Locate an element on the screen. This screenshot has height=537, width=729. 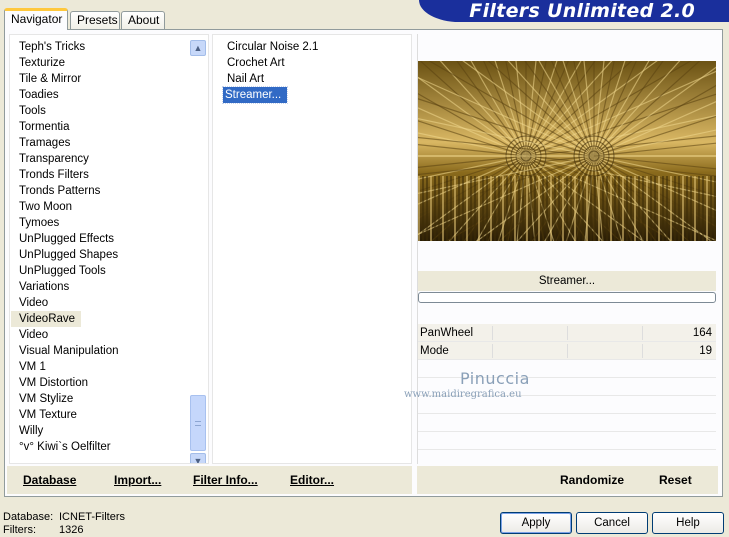
progress-bar is located at coordinates (567, 297).